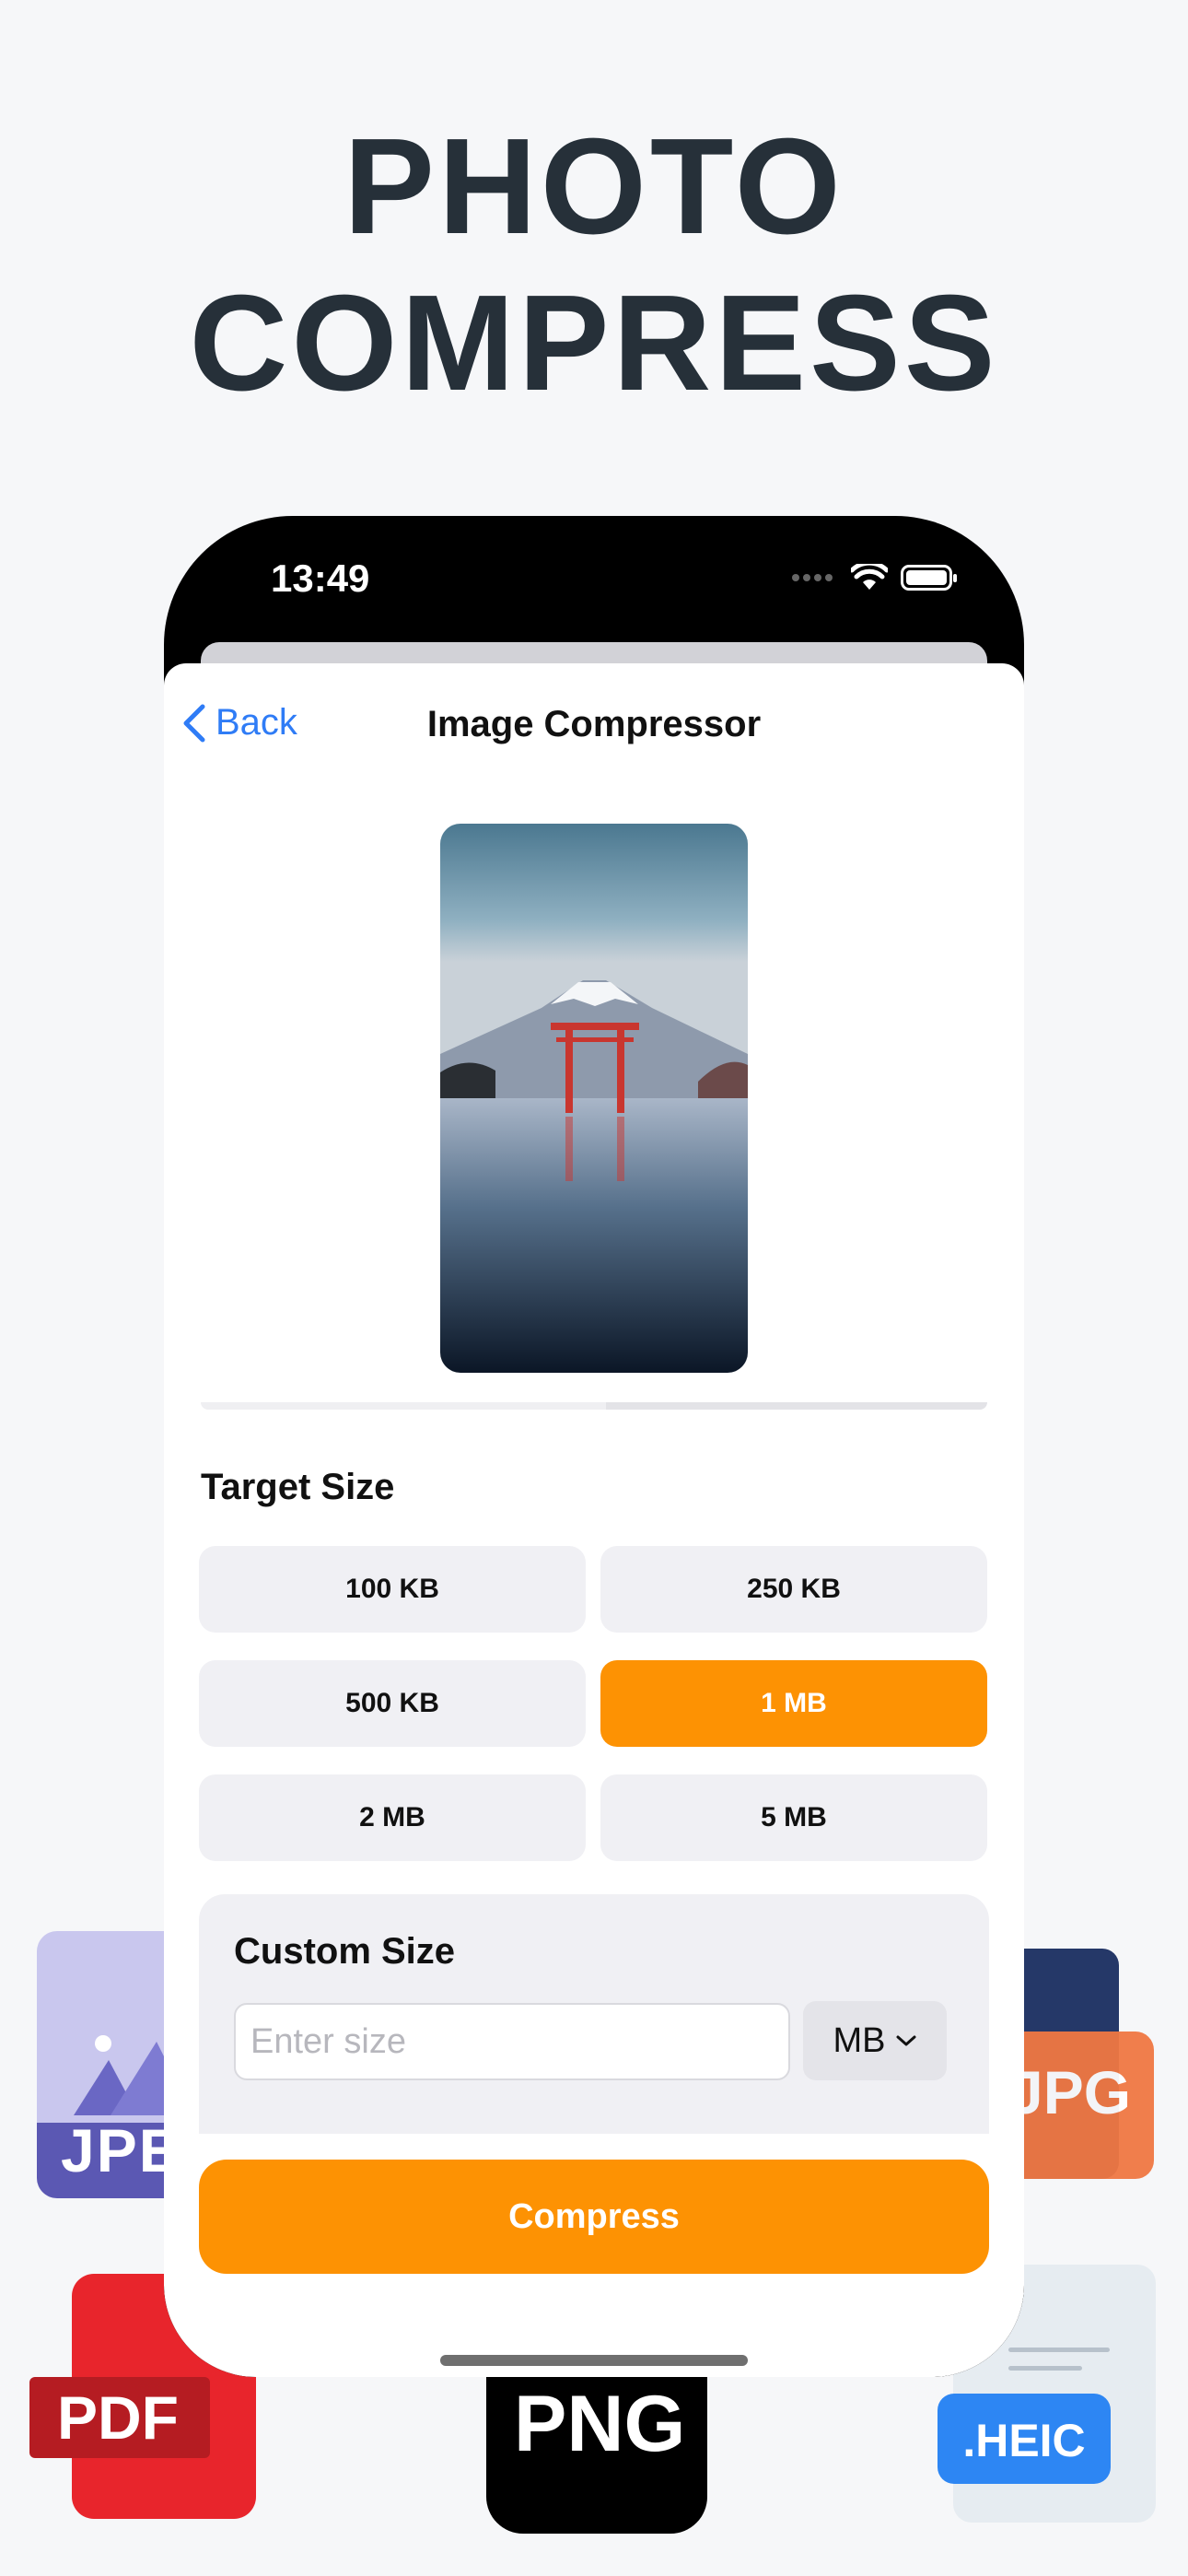 The width and height of the screenshot is (1188, 2576). What do you see at coordinates (905, 2040) in the screenshot?
I see `chevron-down-icon` at bounding box center [905, 2040].